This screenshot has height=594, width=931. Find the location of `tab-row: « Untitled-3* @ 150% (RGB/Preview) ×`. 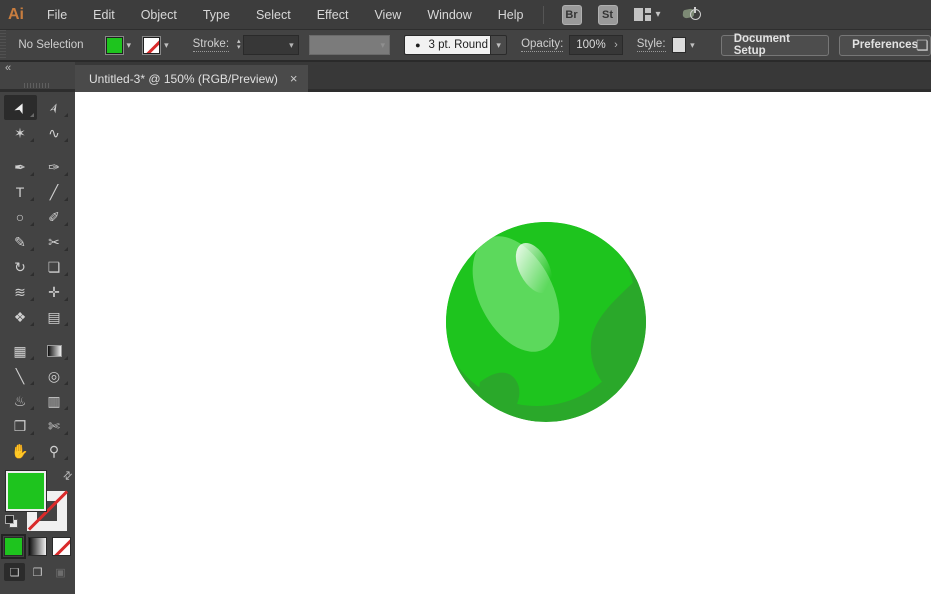

tab-row: « Untitled-3* @ 150% (RGB/Preview) × is located at coordinates (465, 77).